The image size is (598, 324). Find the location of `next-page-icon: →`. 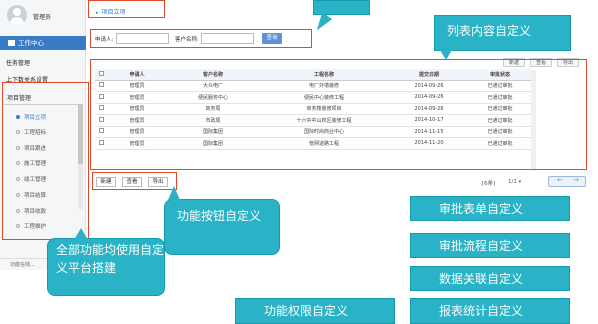

next-page-icon: → is located at coordinates (576, 180).